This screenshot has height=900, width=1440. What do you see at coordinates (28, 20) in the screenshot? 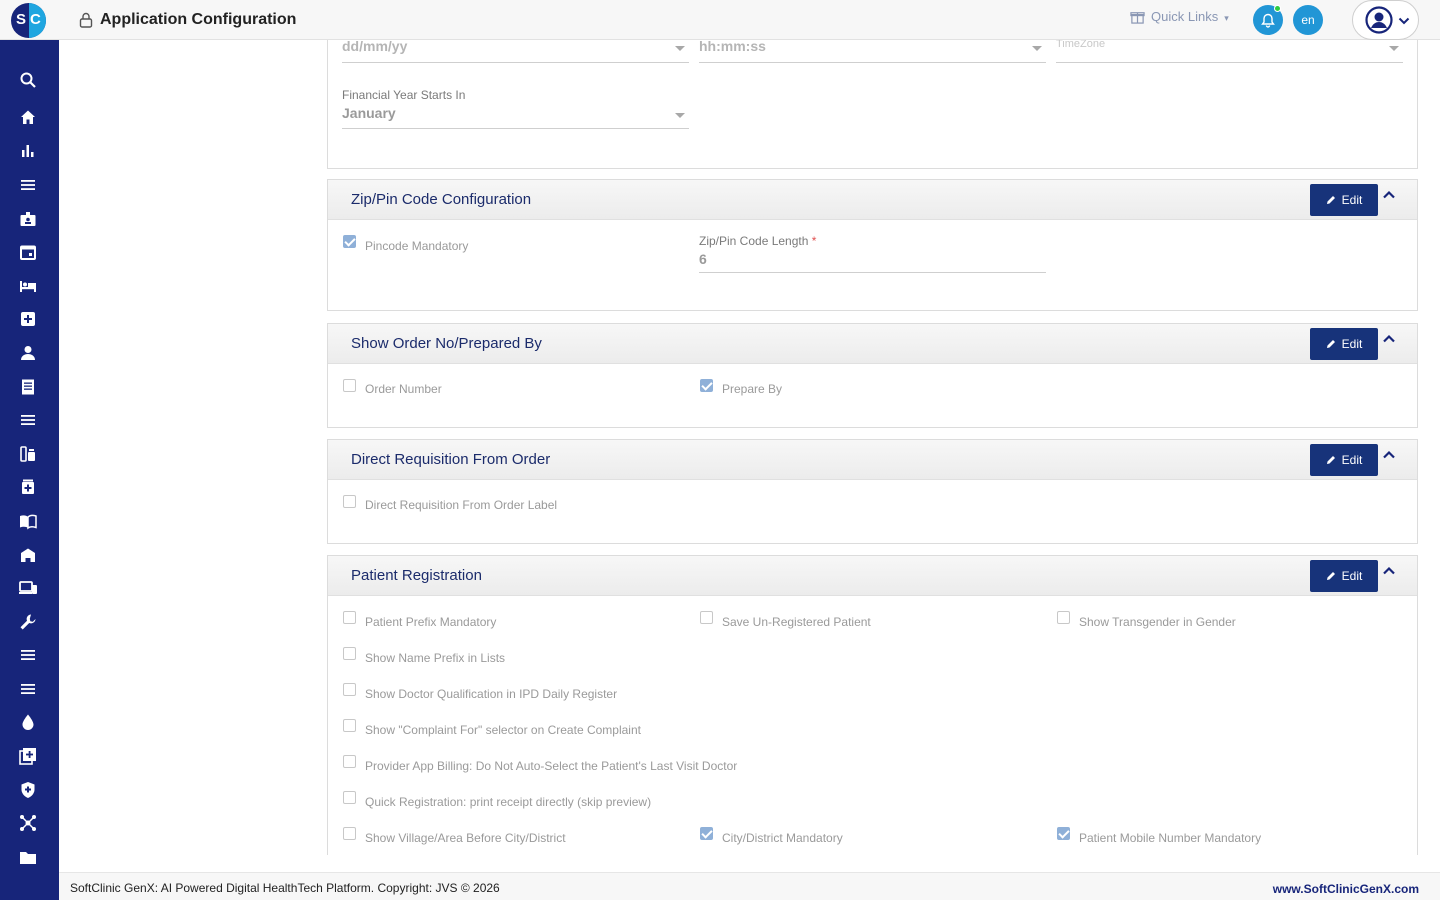
I see `app-logo: S C` at bounding box center [28, 20].